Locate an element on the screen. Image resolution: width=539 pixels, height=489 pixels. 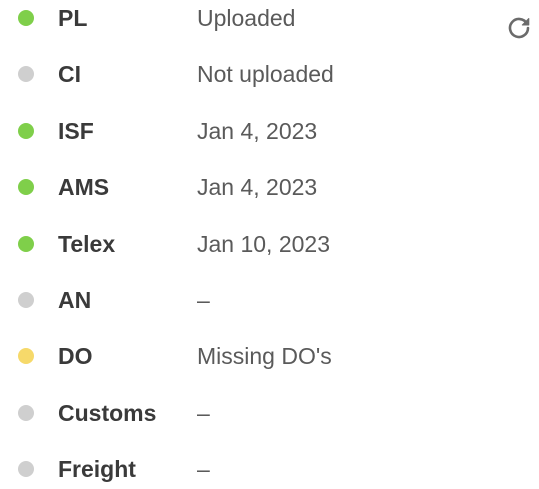
status-label: Freight is located at coordinates (97, 469).